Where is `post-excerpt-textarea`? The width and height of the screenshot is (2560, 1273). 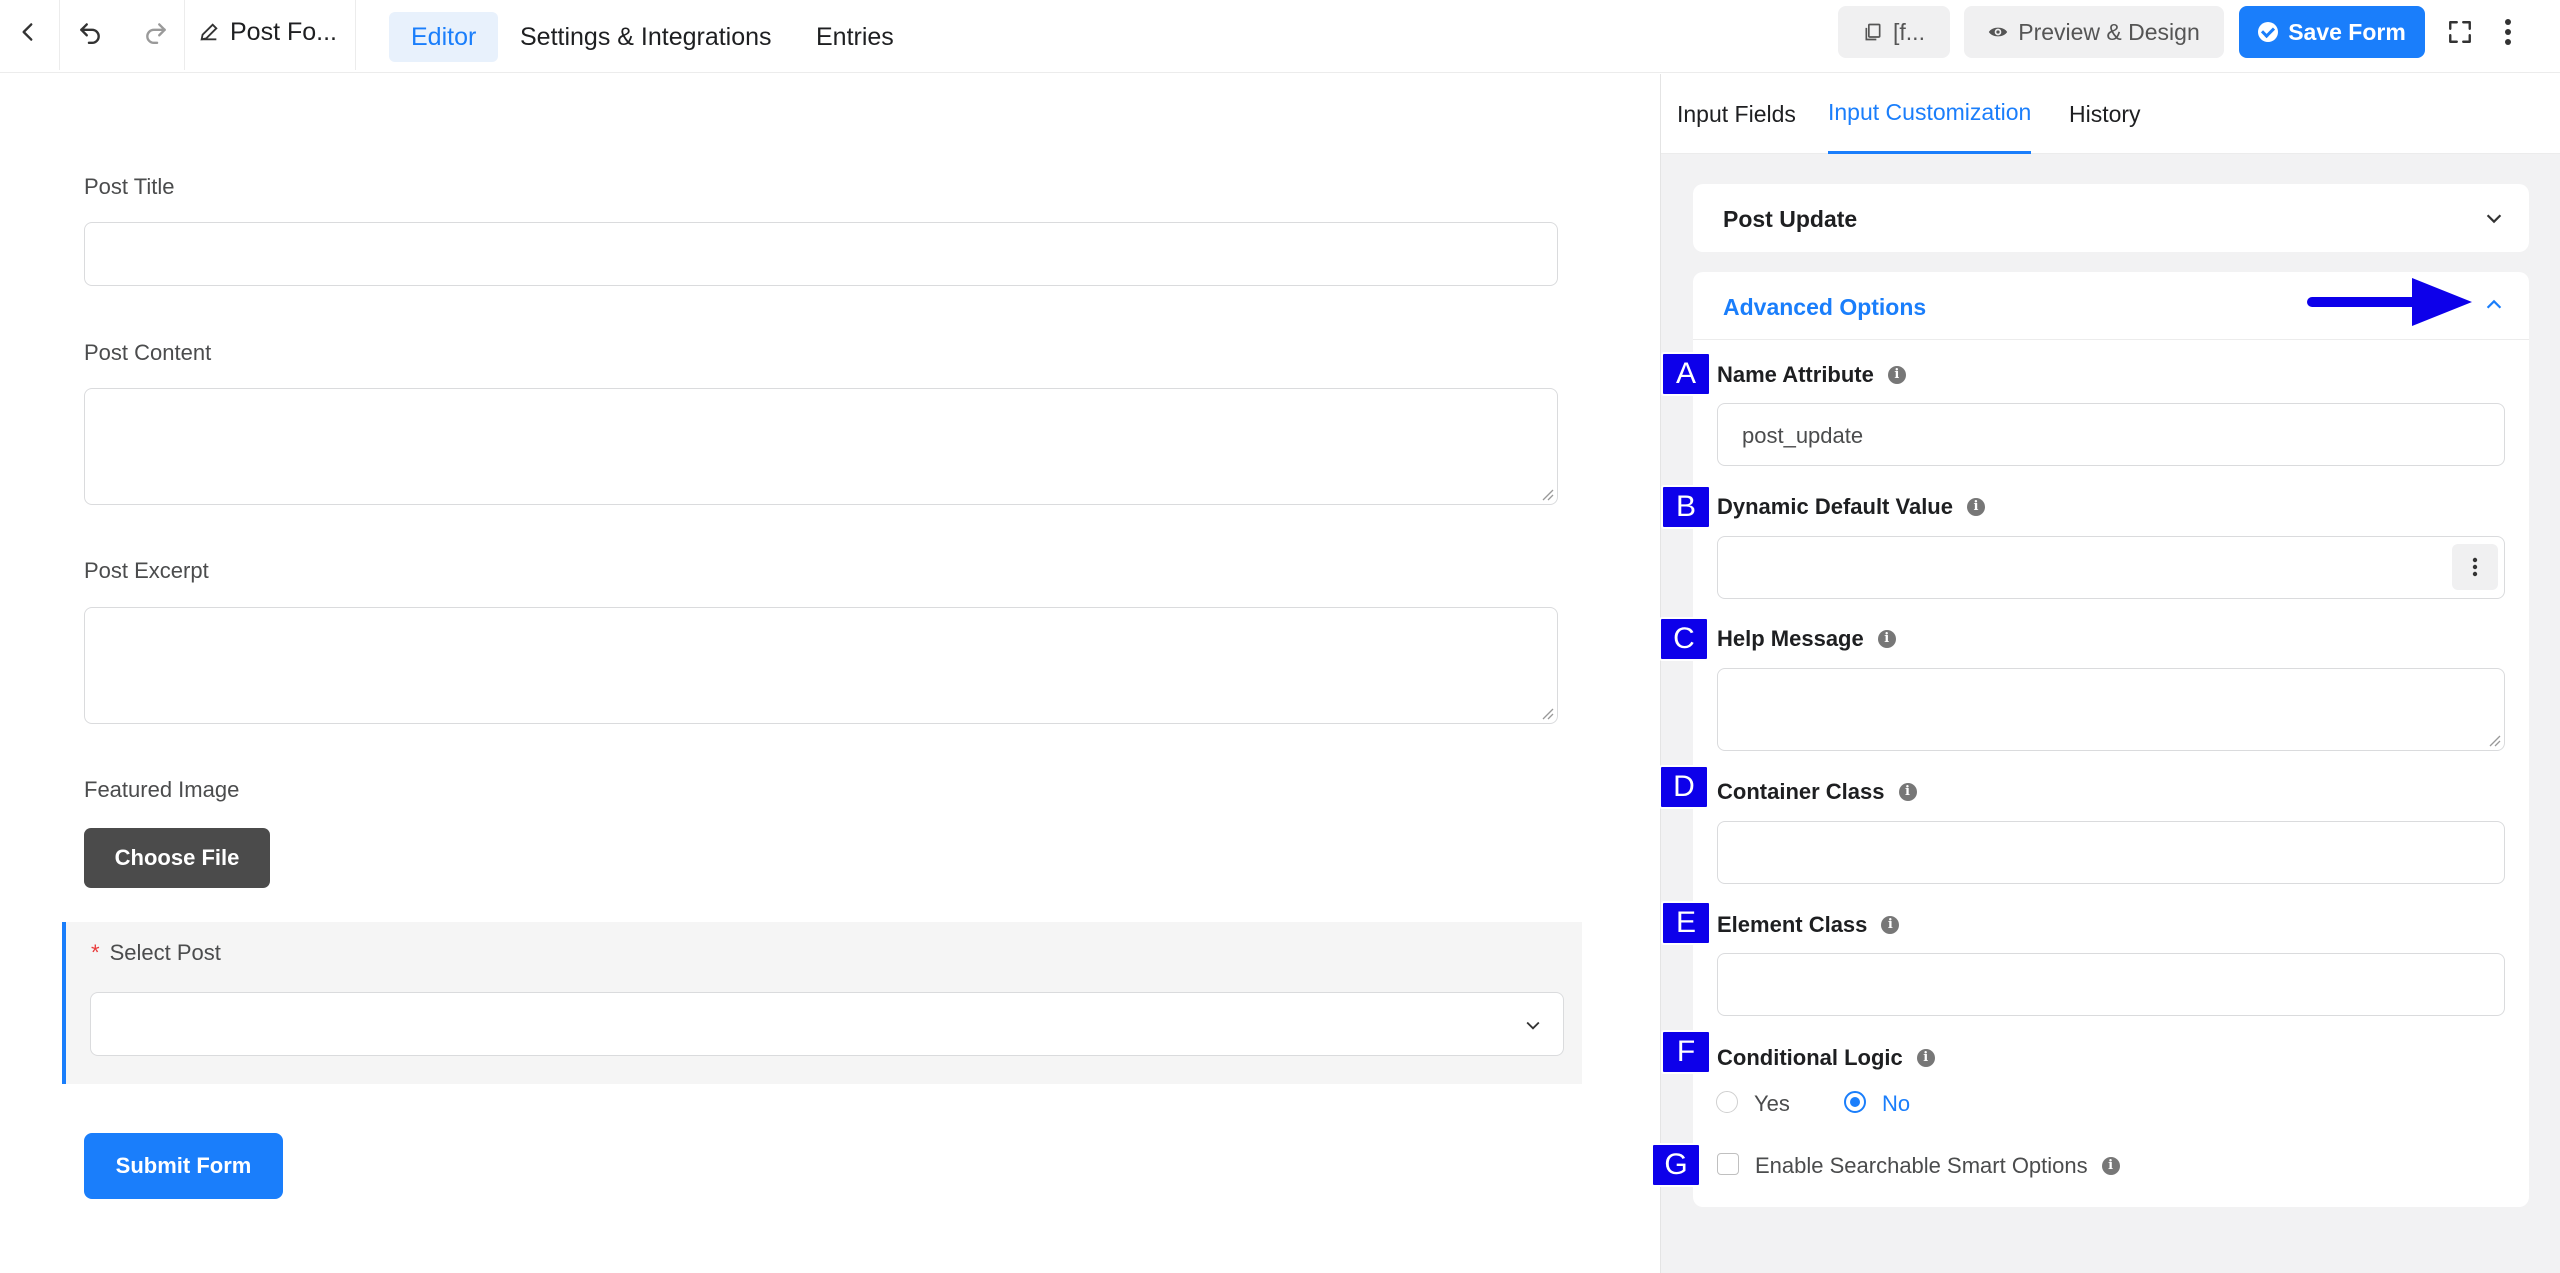
post-excerpt-textarea is located at coordinates (821, 665).